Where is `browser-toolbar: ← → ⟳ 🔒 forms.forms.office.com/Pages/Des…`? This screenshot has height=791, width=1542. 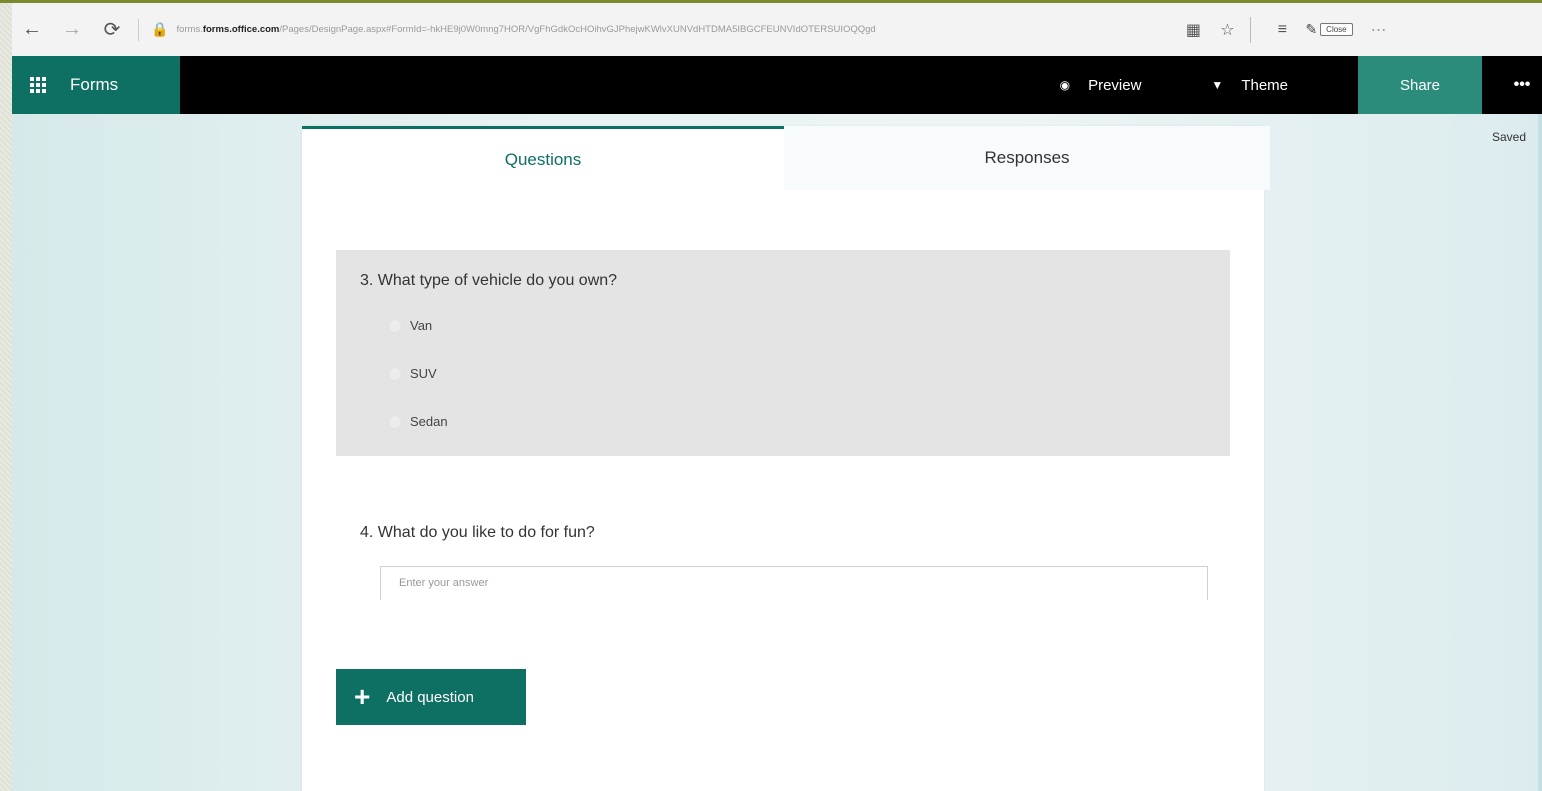 browser-toolbar: ← → ⟳ 🔒 forms.forms.office.com/Pages/Des… is located at coordinates (777, 29).